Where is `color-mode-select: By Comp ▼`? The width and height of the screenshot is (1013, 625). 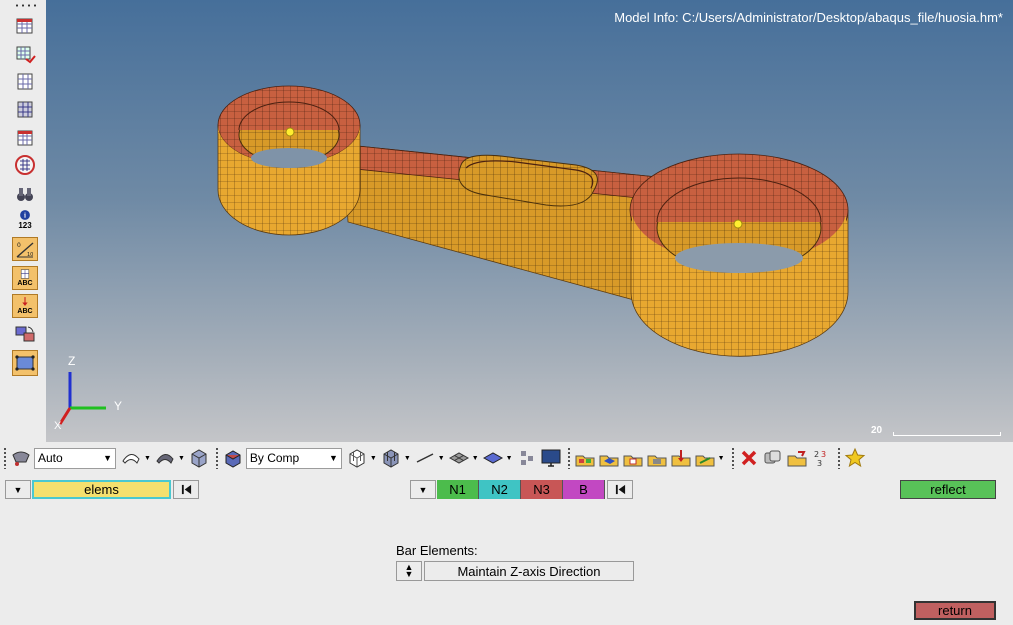
color-mode-select: By Comp ▼ is located at coordinates (293, 458).